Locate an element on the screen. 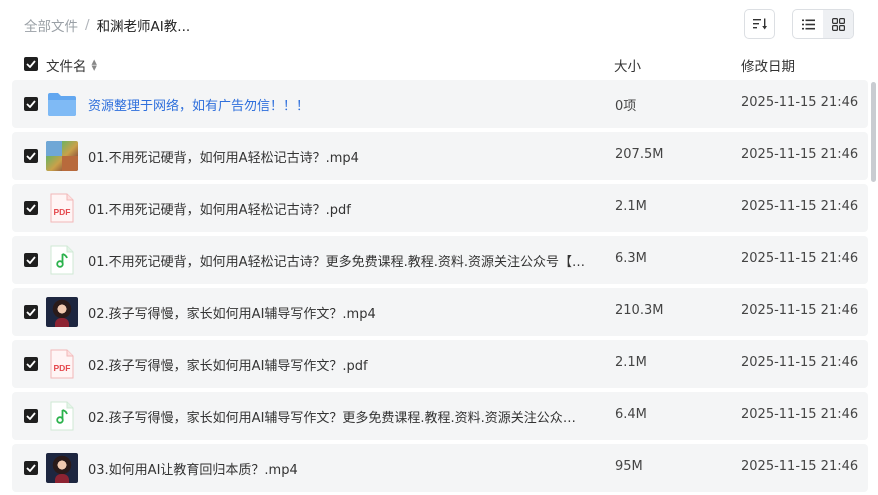  list-view-button is located at coordinates (808, 24).